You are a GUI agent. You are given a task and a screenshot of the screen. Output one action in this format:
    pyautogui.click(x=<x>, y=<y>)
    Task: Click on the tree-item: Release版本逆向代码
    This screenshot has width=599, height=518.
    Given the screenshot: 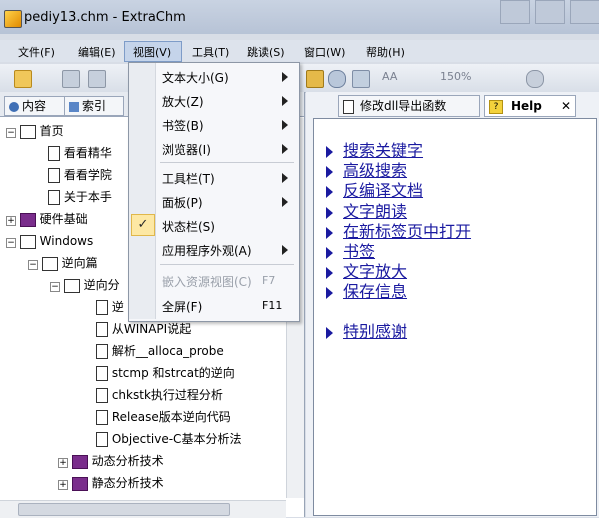 What is the action you would take?
    pyautogui.click(x=123, y=417)
    